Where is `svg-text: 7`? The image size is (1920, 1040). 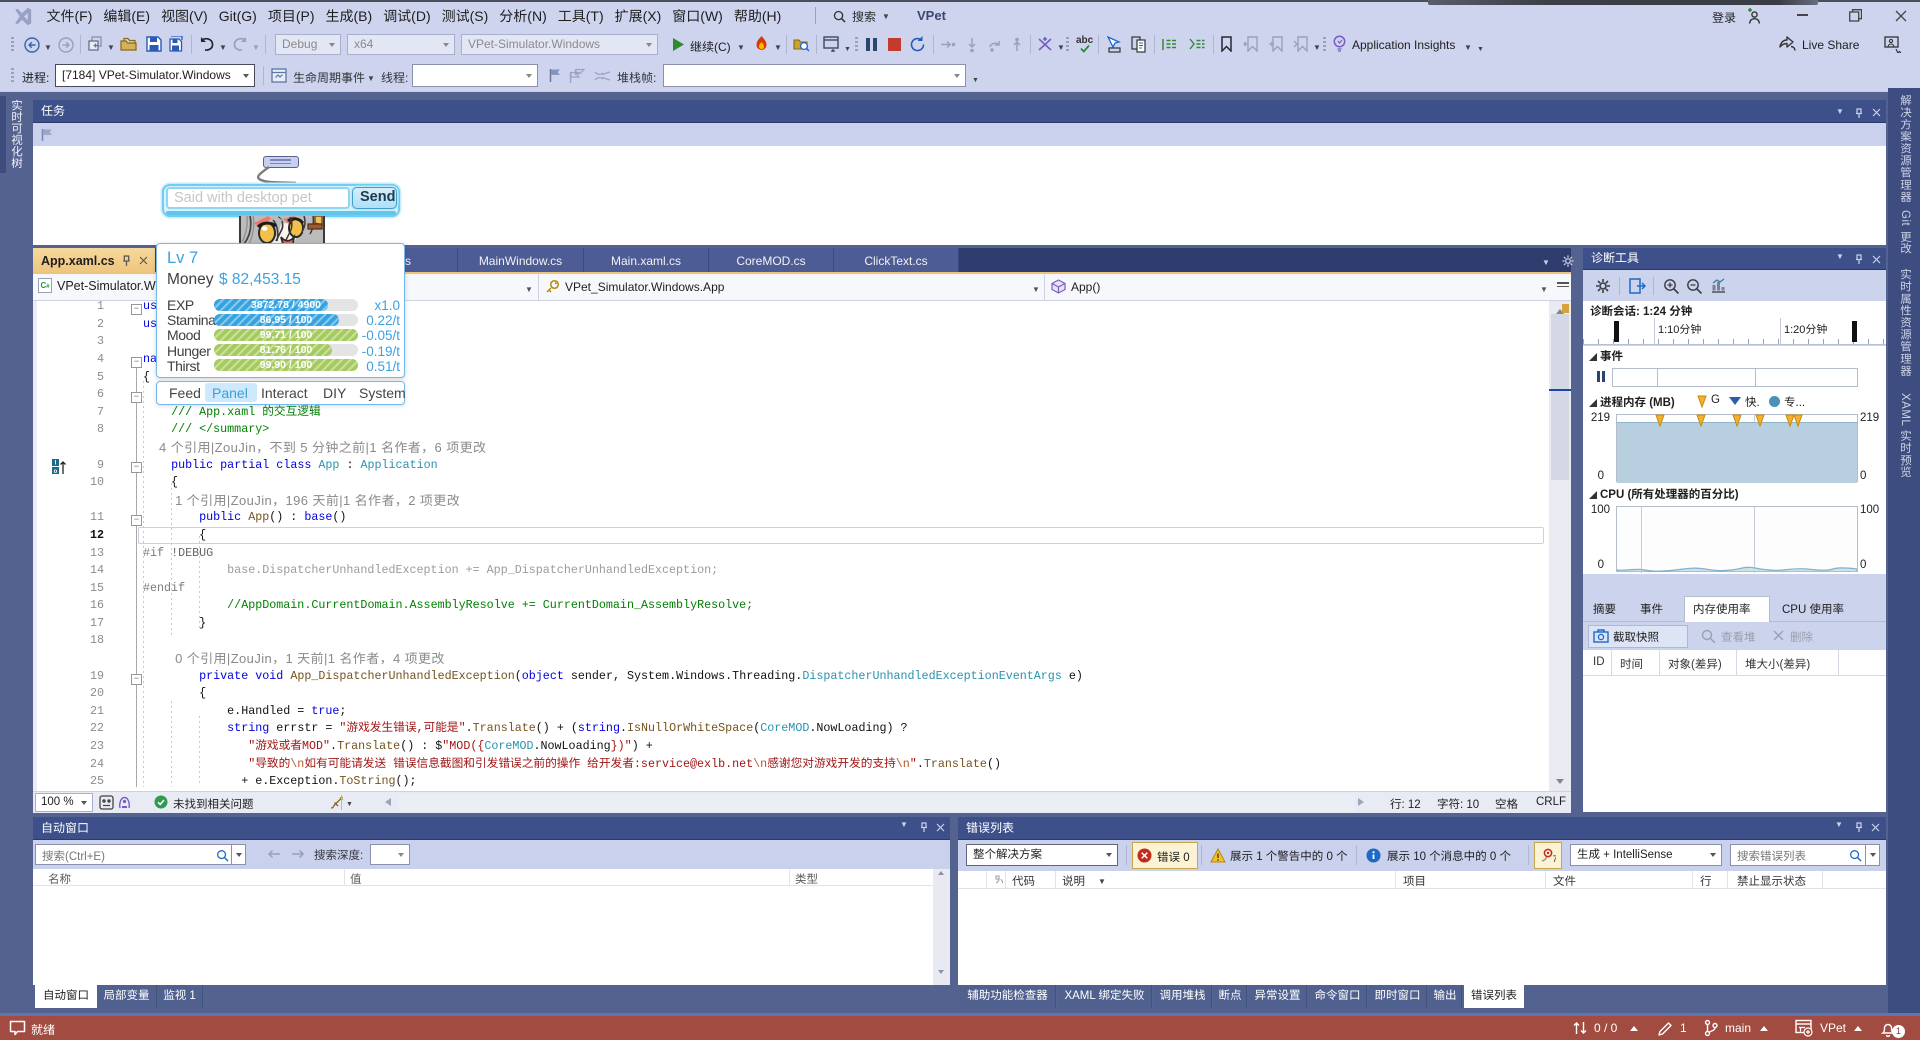 svg-text: 7 is located at coordinates (1555, 859).